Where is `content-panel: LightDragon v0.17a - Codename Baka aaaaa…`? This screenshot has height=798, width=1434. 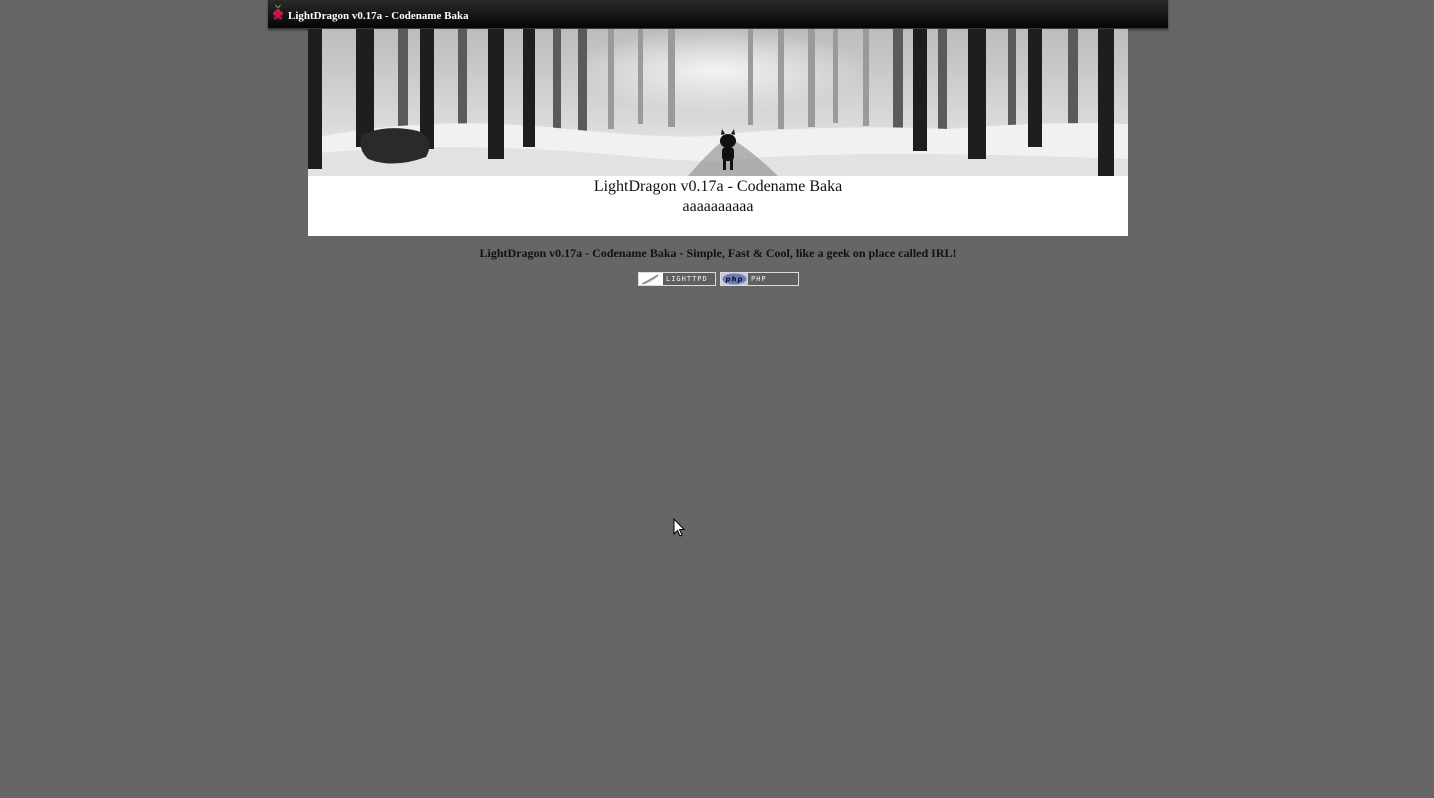 content-panel: LightDragon v0.17a - Codename Baka aaaaa… is located at coordinates (718, 132).